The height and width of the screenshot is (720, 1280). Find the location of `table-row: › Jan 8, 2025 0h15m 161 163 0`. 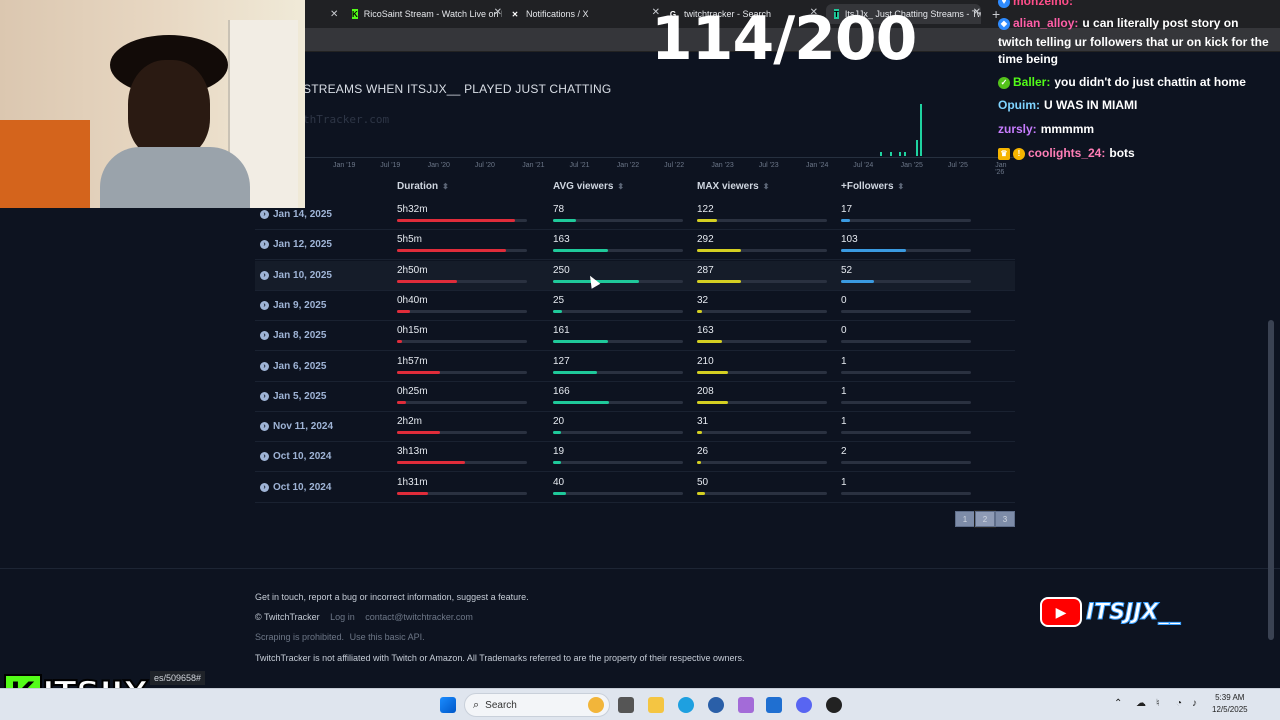

table-row: › Jan 8, 2025 0h15m 161 163 0 is located at coordinates (635, 336).